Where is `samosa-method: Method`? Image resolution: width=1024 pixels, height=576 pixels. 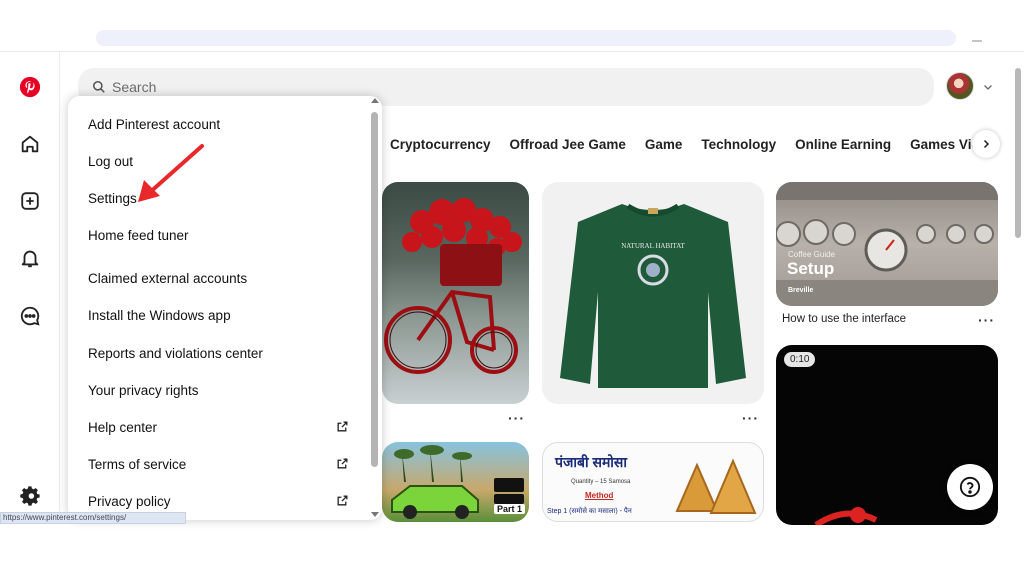 samosa-method: Method is located at coordinates (599, 495).